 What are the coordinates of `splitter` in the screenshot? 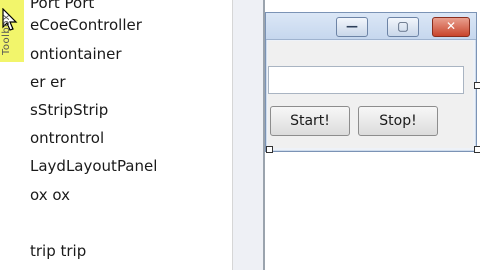 It's located at (248, 135).